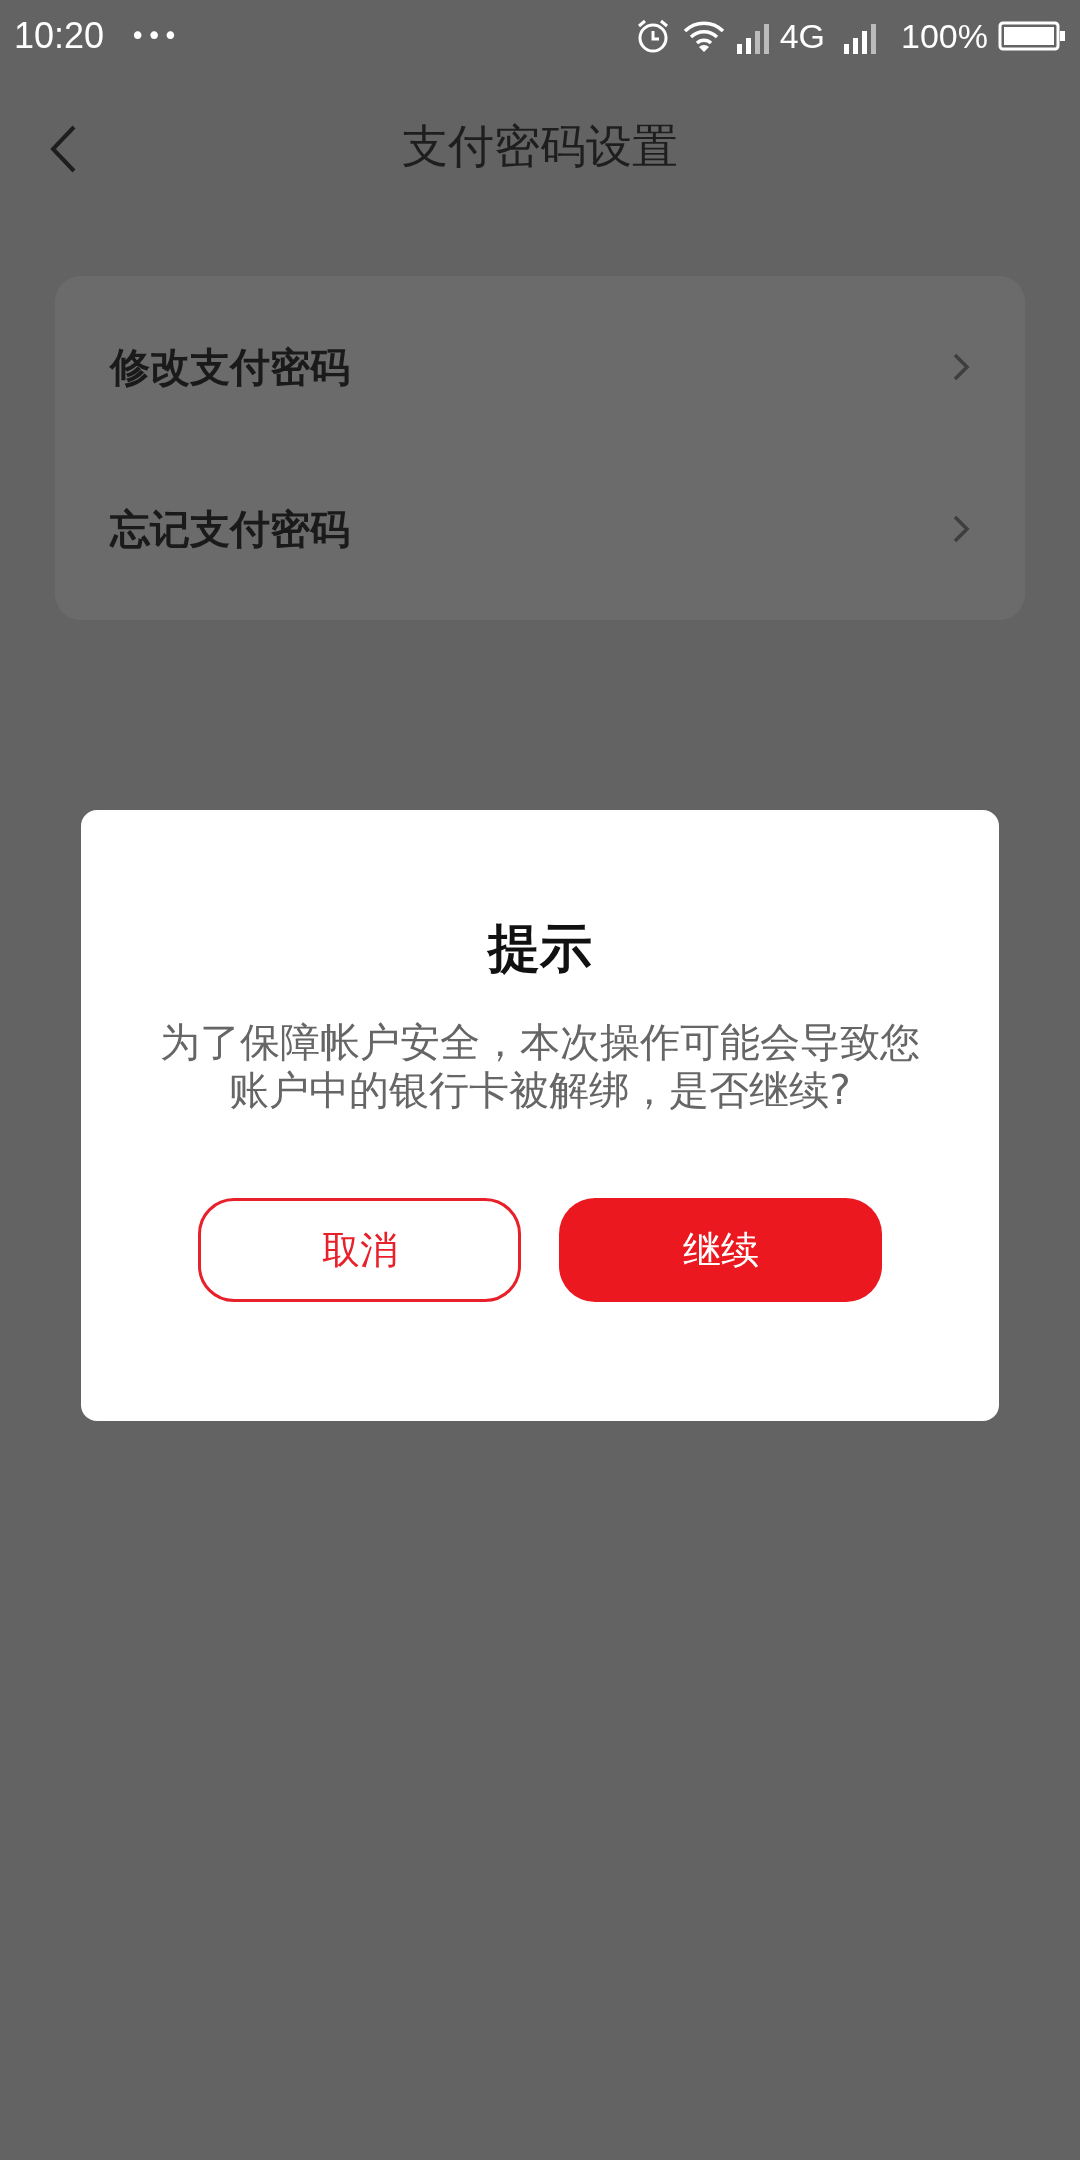 This screenshot has width=1080, height=2160. I want to click on page-title: 支付密码设置, so click(540, 146).